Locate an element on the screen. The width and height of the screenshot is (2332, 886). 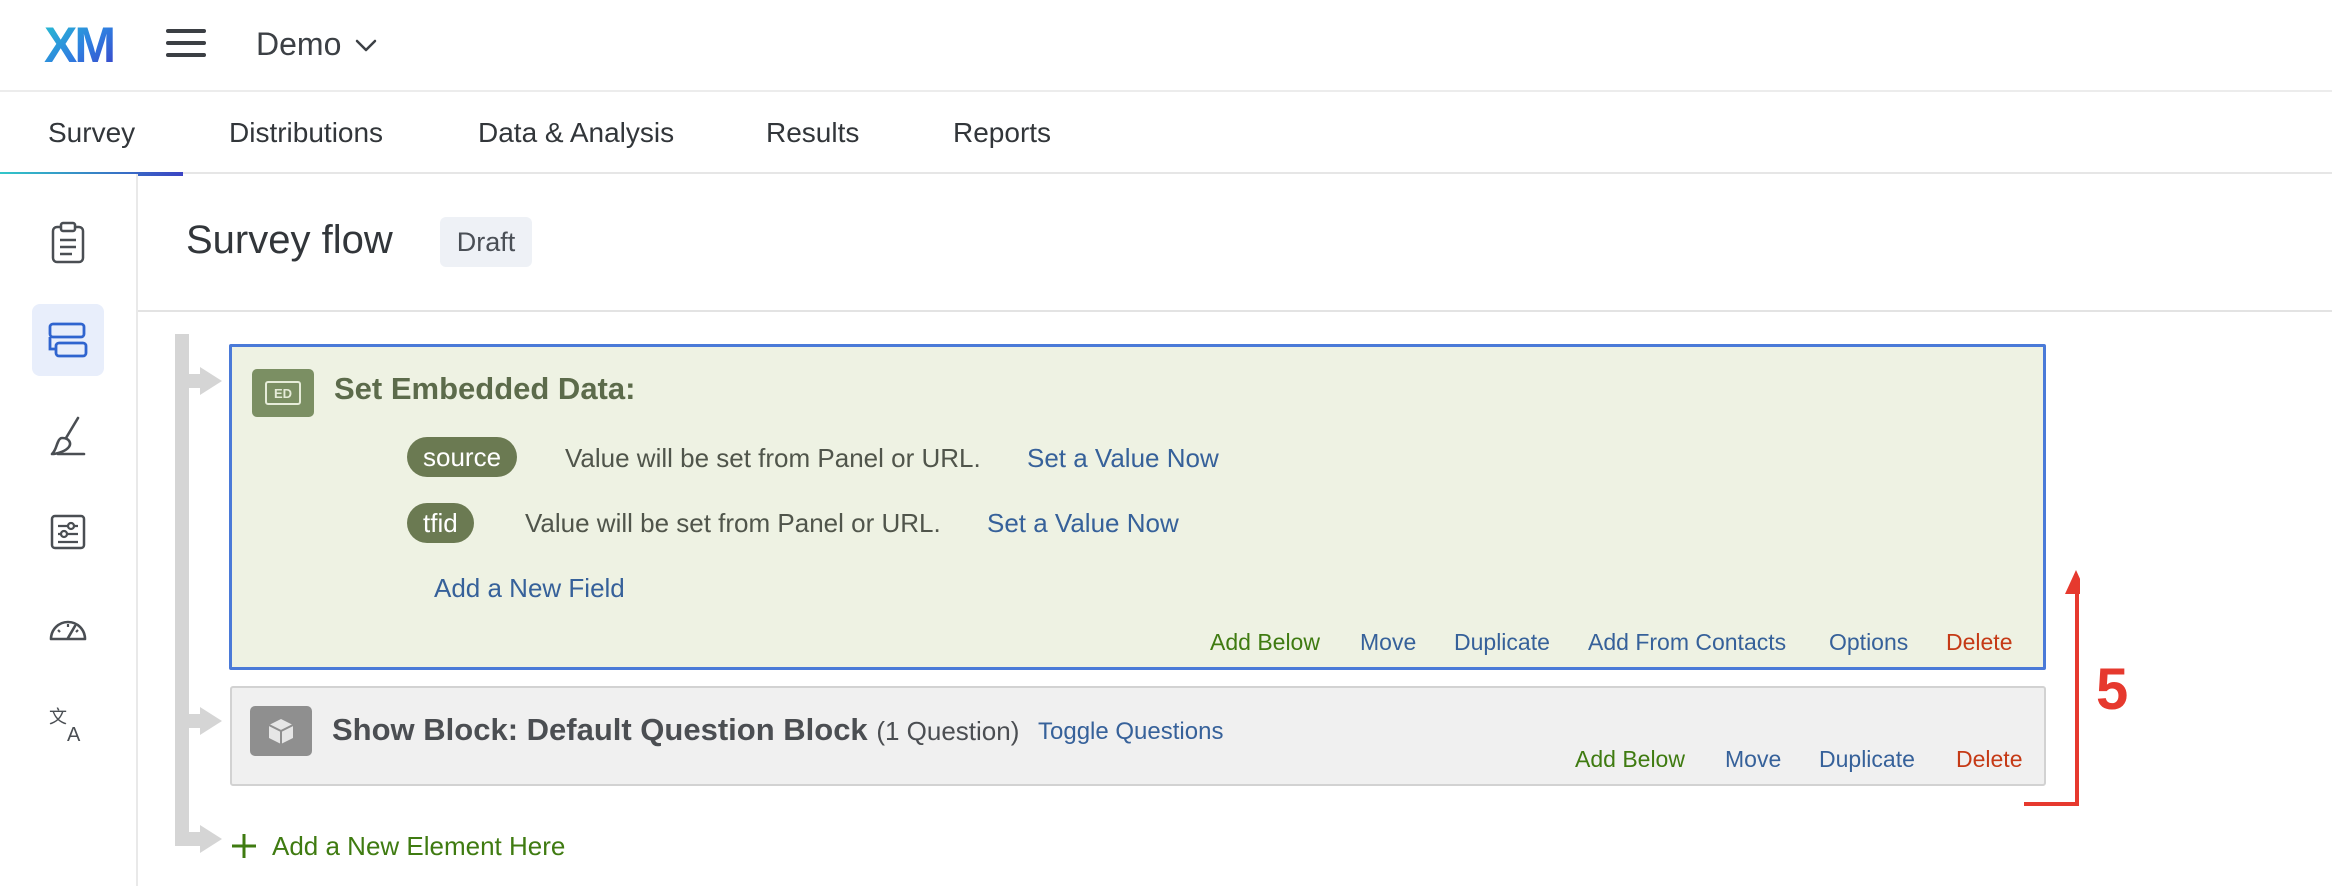
logo-text: XM is located at coordinates (78, 43).